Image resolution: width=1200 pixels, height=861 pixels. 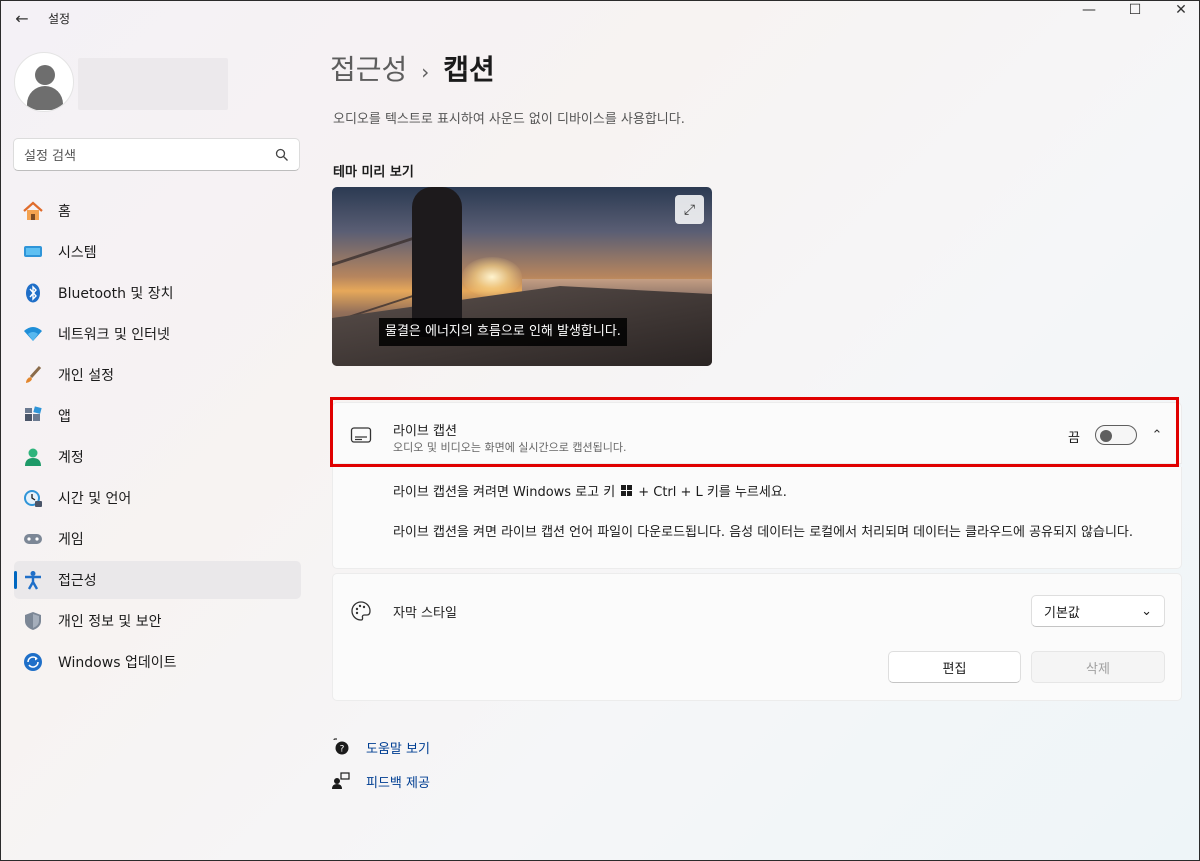 What do you see at coordinates (59, 19) in the screenshot?
I see `app-title: 설정` at bounding box center [59, 19].